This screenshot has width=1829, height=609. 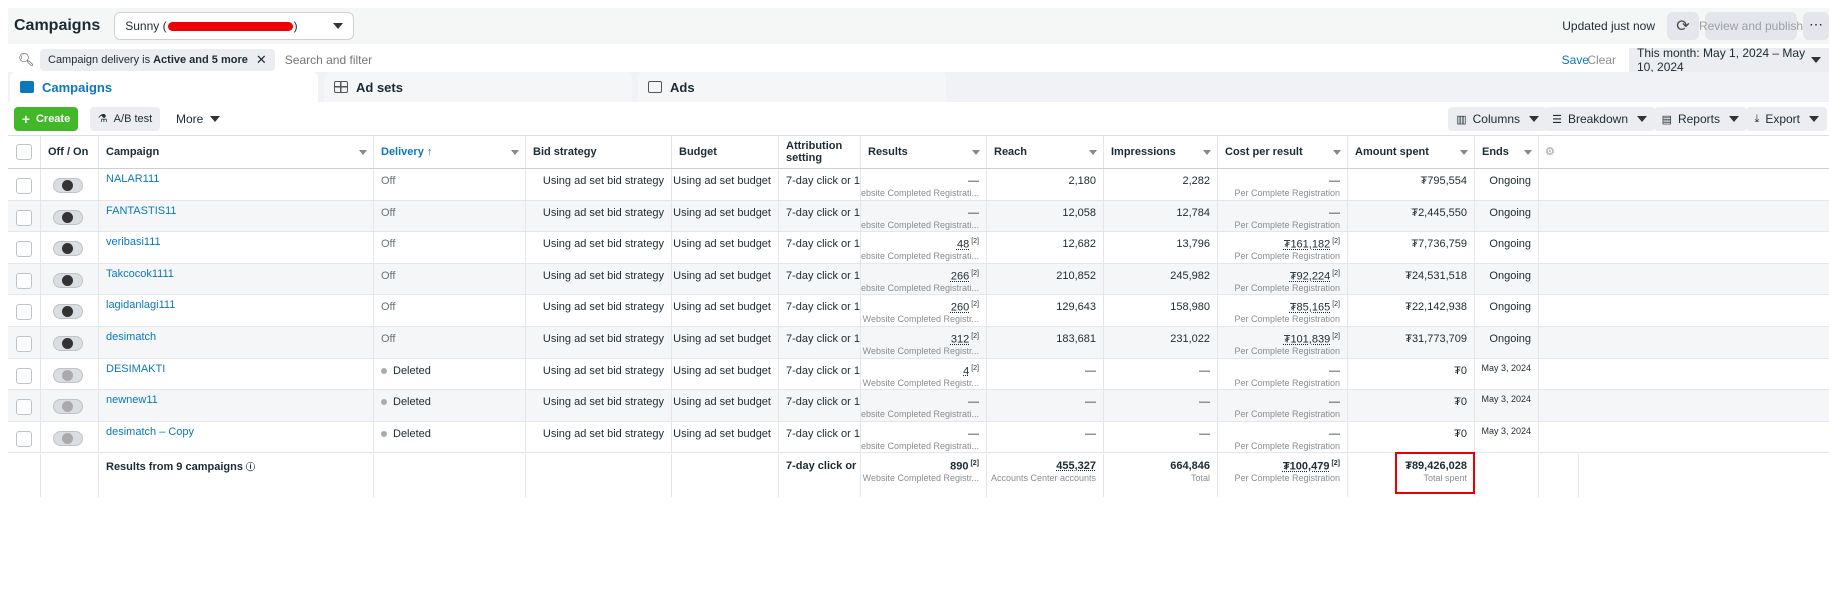 I want to click on header-reach: Reach, so click(x=1045, y=152).